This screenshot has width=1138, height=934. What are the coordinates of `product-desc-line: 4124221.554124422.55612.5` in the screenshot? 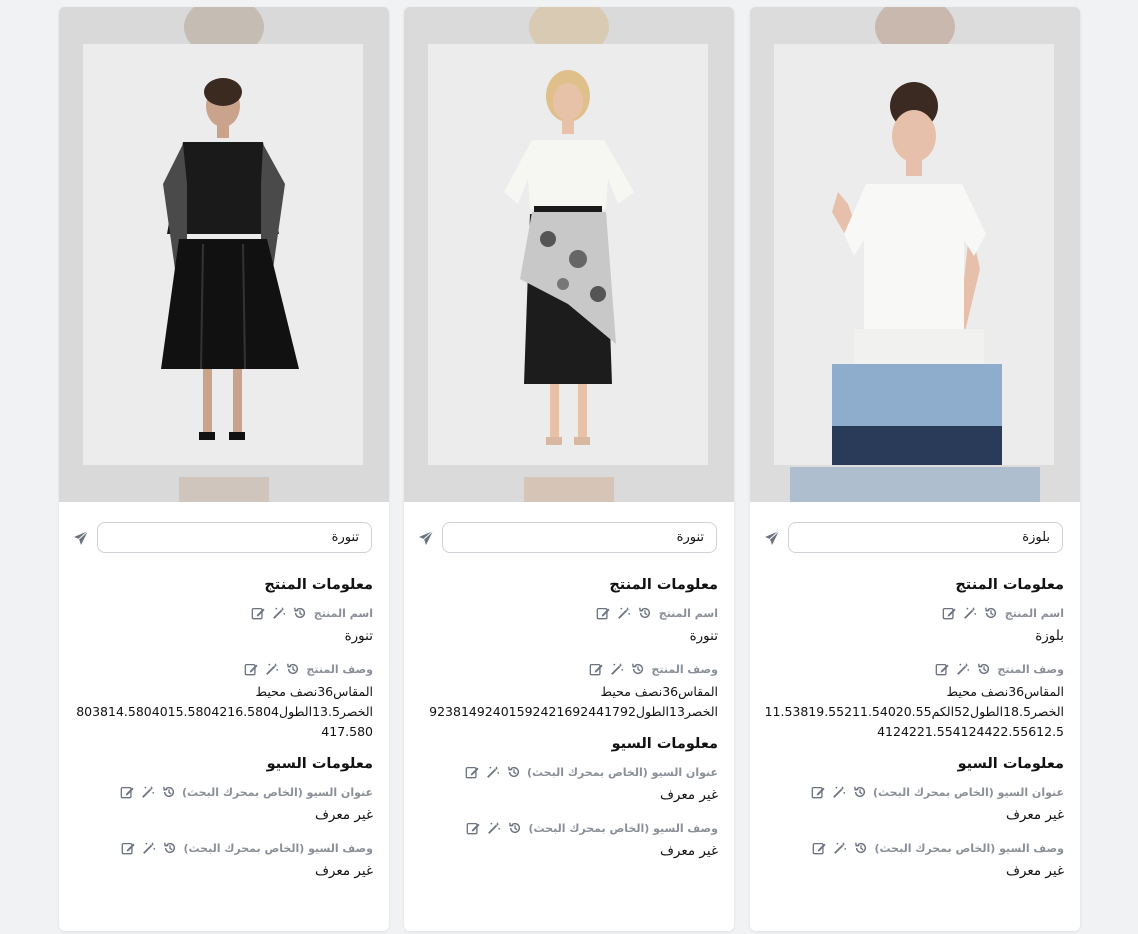 It's located at (970, 731).